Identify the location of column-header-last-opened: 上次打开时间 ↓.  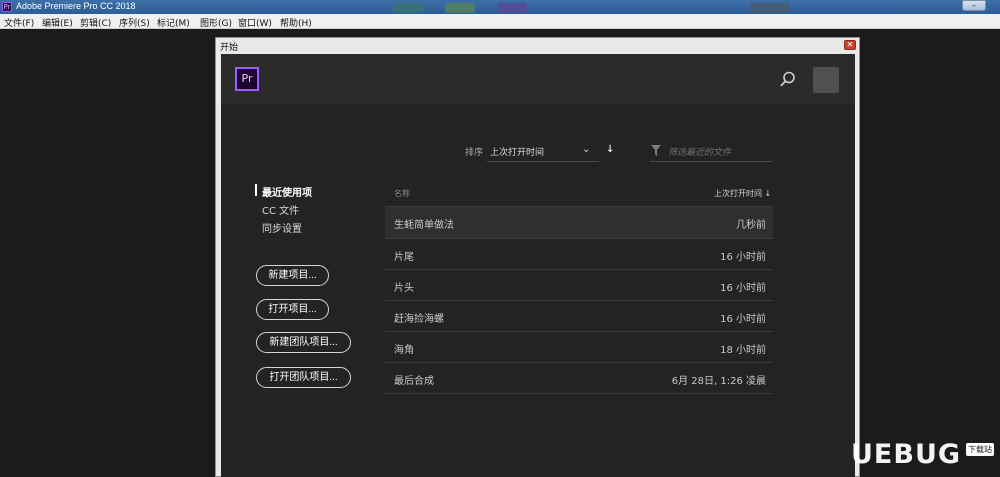
(742, 193).